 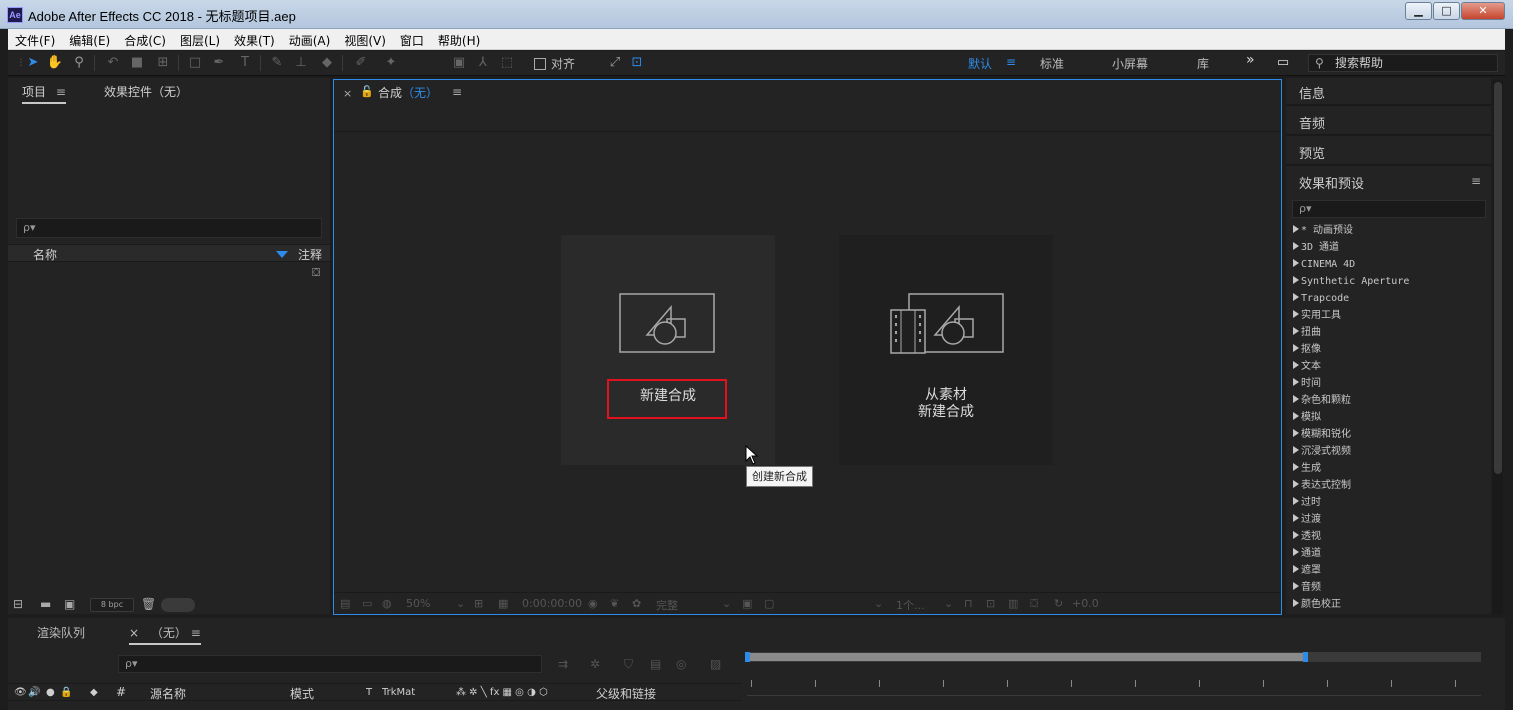 What do you see at coordinates (626, 693) in the screenshot?
I see `column-parent-link: 父级和链接` at bounding box center [626, 693].